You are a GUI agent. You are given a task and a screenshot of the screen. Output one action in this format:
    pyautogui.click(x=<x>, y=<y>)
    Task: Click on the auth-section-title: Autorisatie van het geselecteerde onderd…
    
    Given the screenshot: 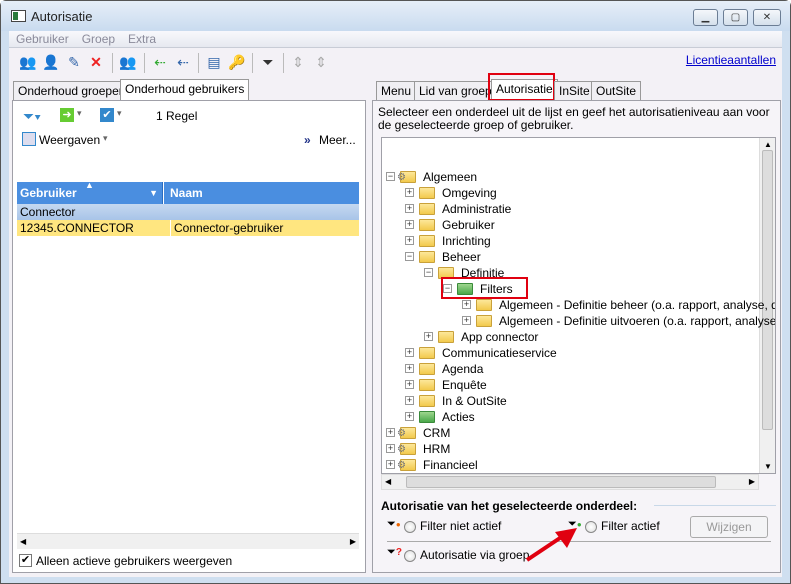 What is the action you would take?
    pyautogui.click(x=509, y=506)
    